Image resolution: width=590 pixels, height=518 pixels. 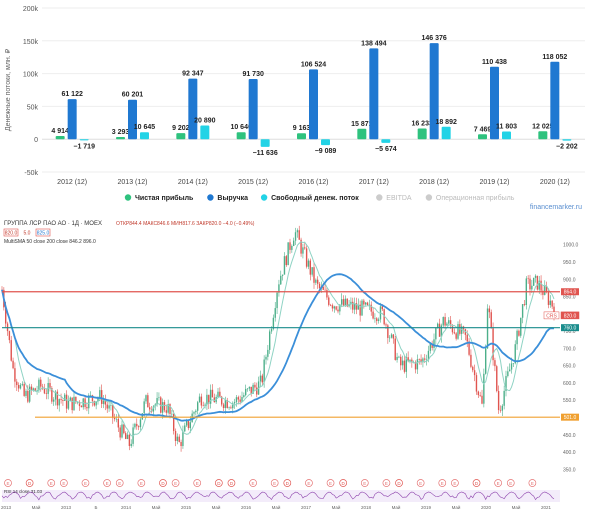 I want to click on data-label: 61 122, so click(x=72, y=94).